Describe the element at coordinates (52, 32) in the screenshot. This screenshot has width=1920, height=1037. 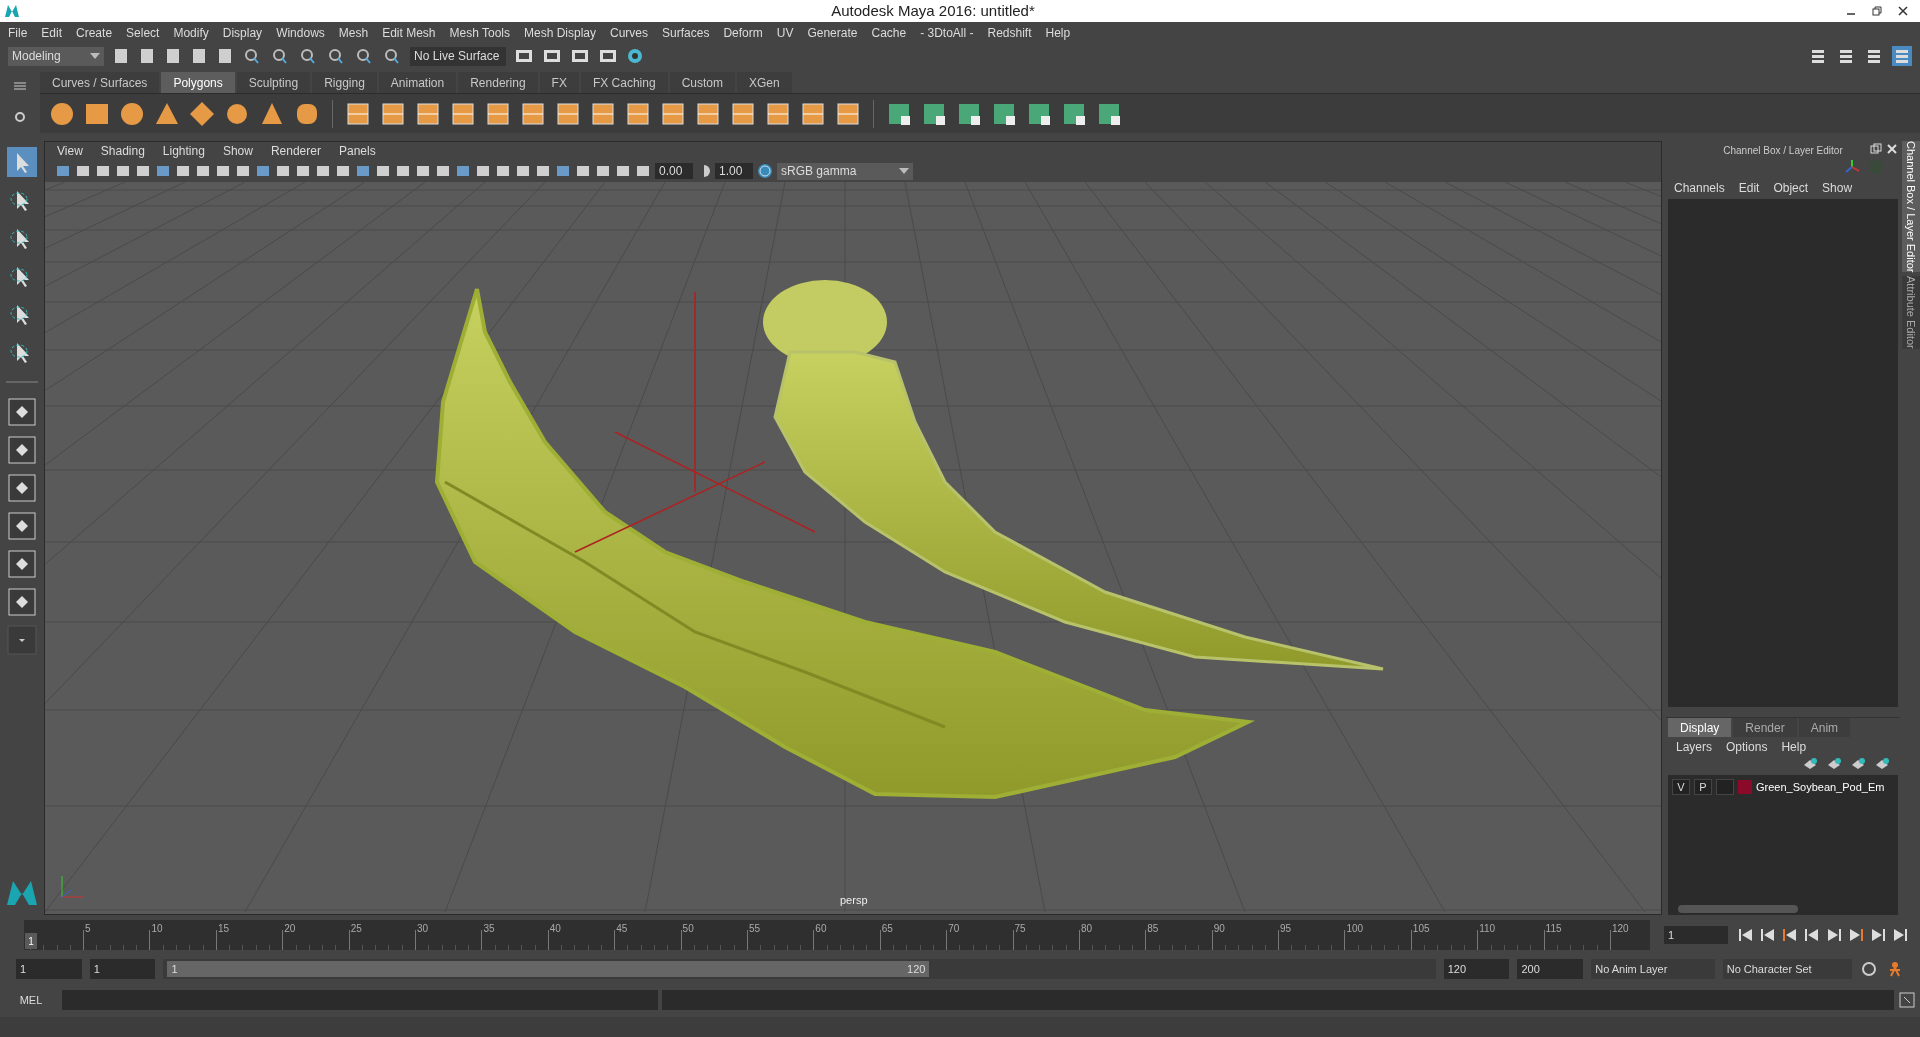
I see `menu-item: Edit` at that location.